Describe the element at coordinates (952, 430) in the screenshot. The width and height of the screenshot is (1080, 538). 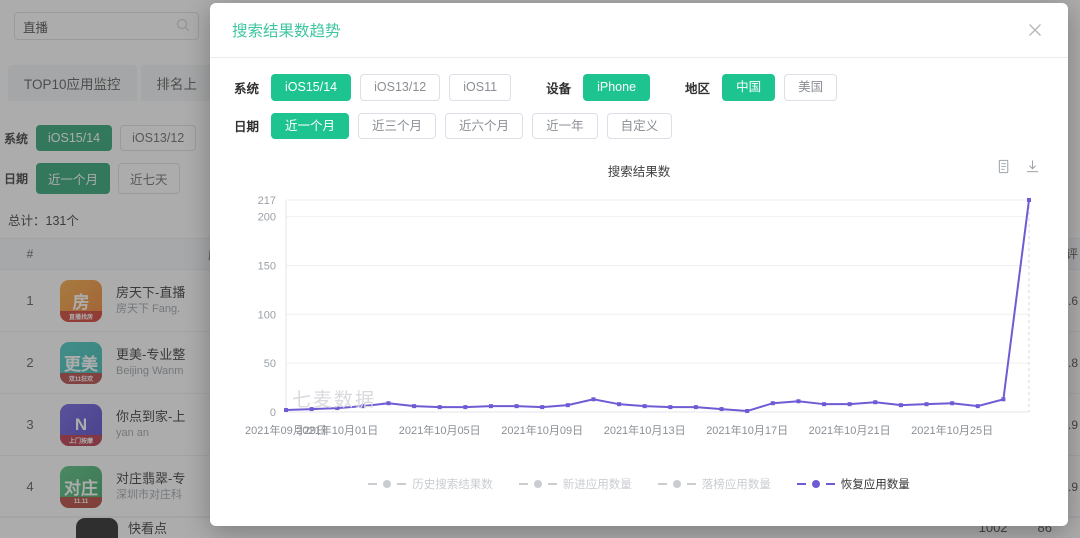
I see `x-axis-tick-label: 2021年10月25日` at that location.